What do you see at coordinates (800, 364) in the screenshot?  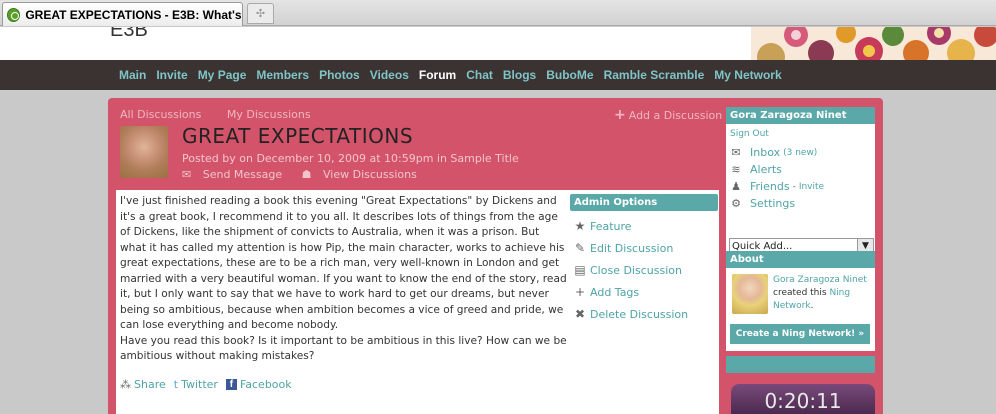 I see `timer-header` at bounding box center [800, 364].